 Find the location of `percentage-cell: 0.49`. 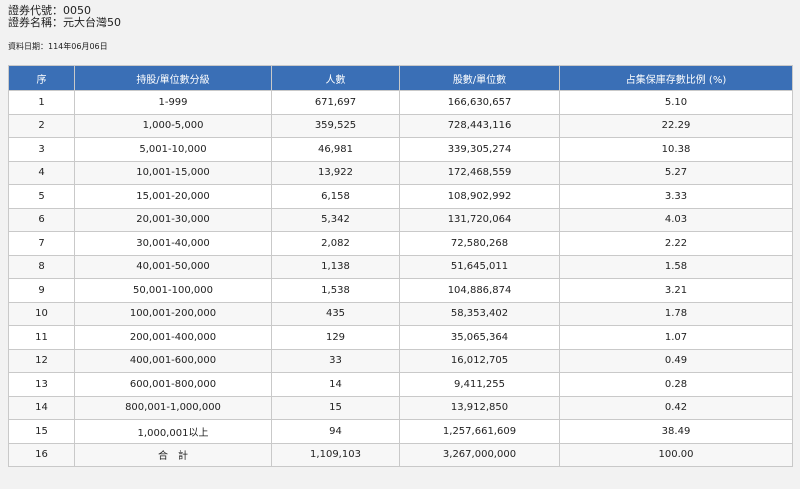

percentage-cell: 0.49 is located at coordinates (676, 360).